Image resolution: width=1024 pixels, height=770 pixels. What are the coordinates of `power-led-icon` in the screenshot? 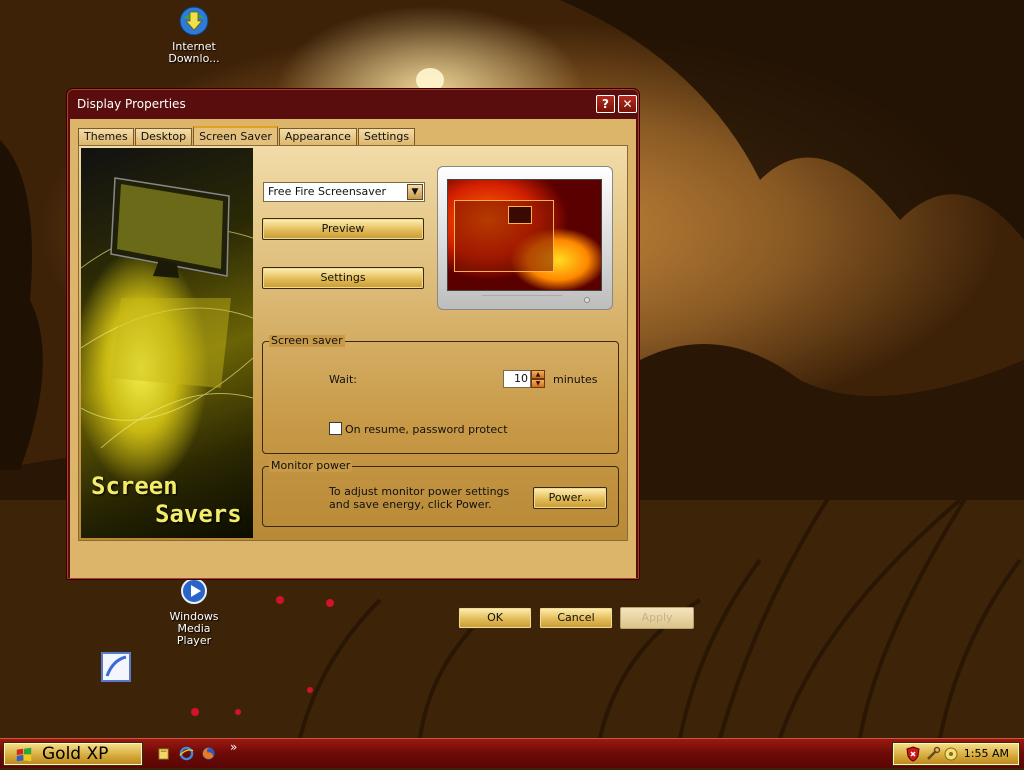 It's located at (587, 300).